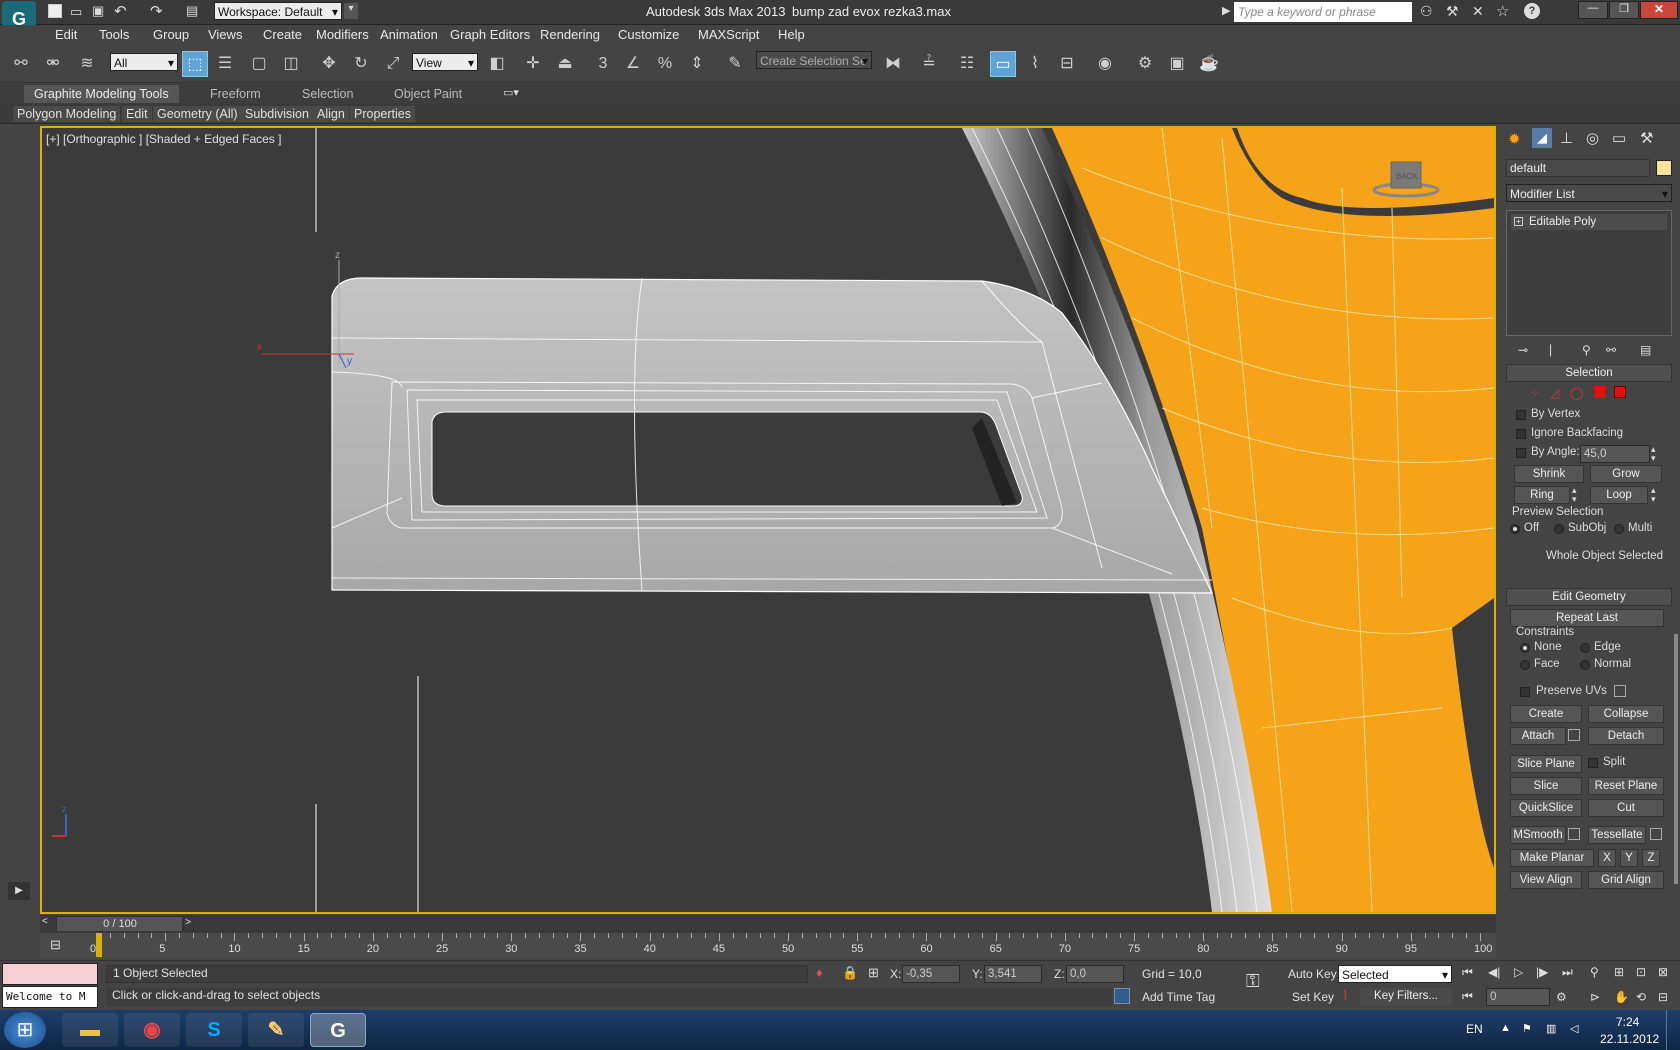 Image resolution: width=1680 pixels, height=1050 pixels. I want to click on select-by-name-icon: ☰, so click(225, 64).